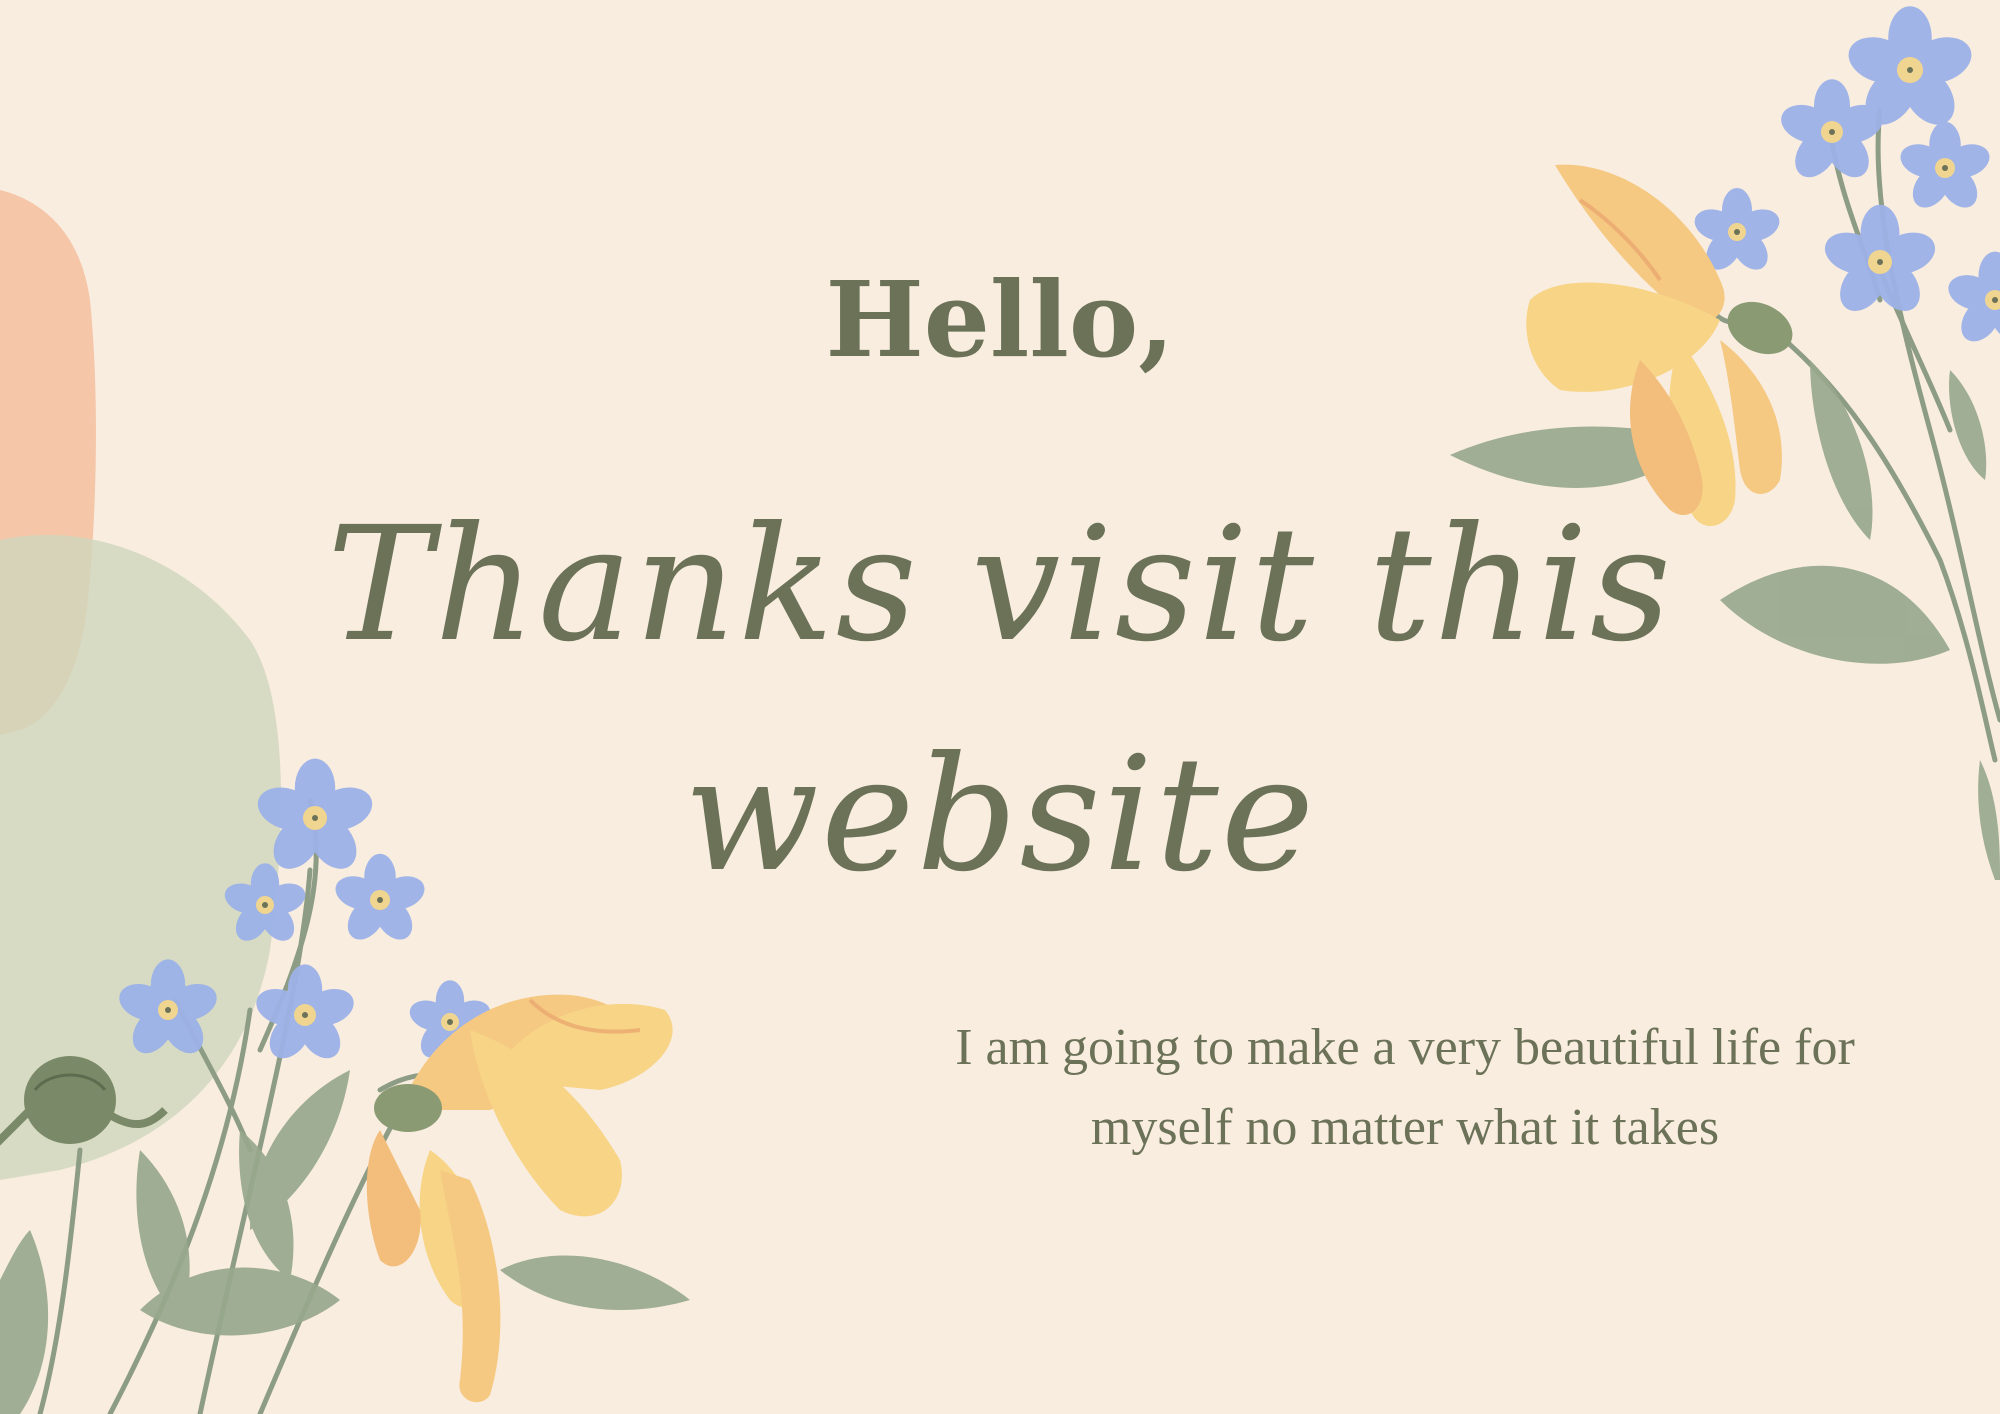  I want to click on yellow-lily-bottom, so click(519, 1198).